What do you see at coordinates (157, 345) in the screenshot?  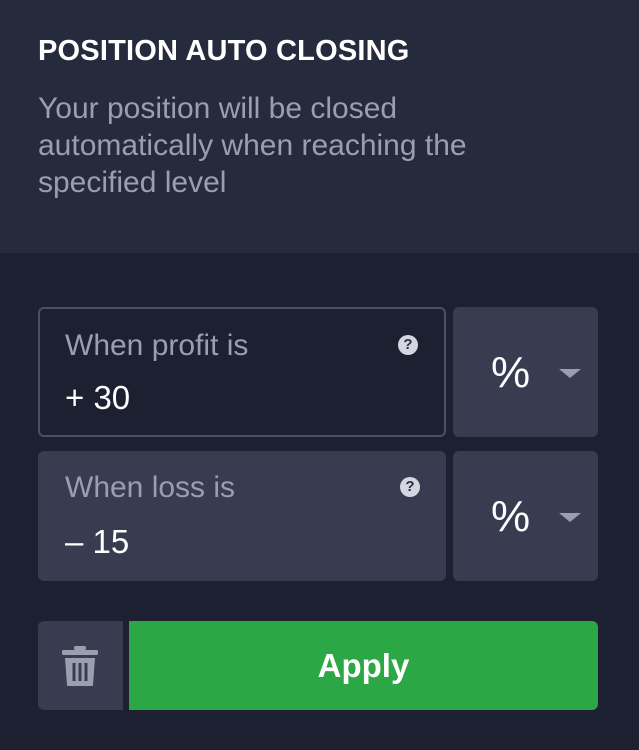 I see `profit-label: When profit is` at bounding box center [157, 345].